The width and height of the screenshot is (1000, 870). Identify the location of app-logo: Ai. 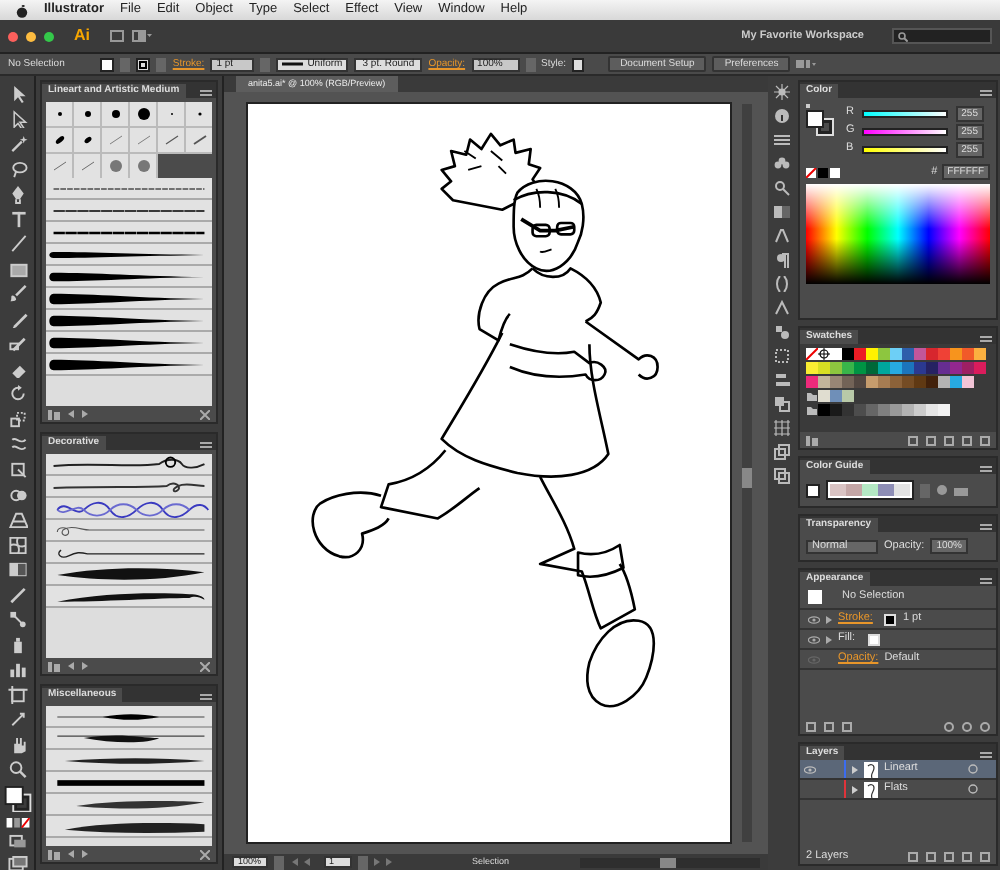
(82, 36).